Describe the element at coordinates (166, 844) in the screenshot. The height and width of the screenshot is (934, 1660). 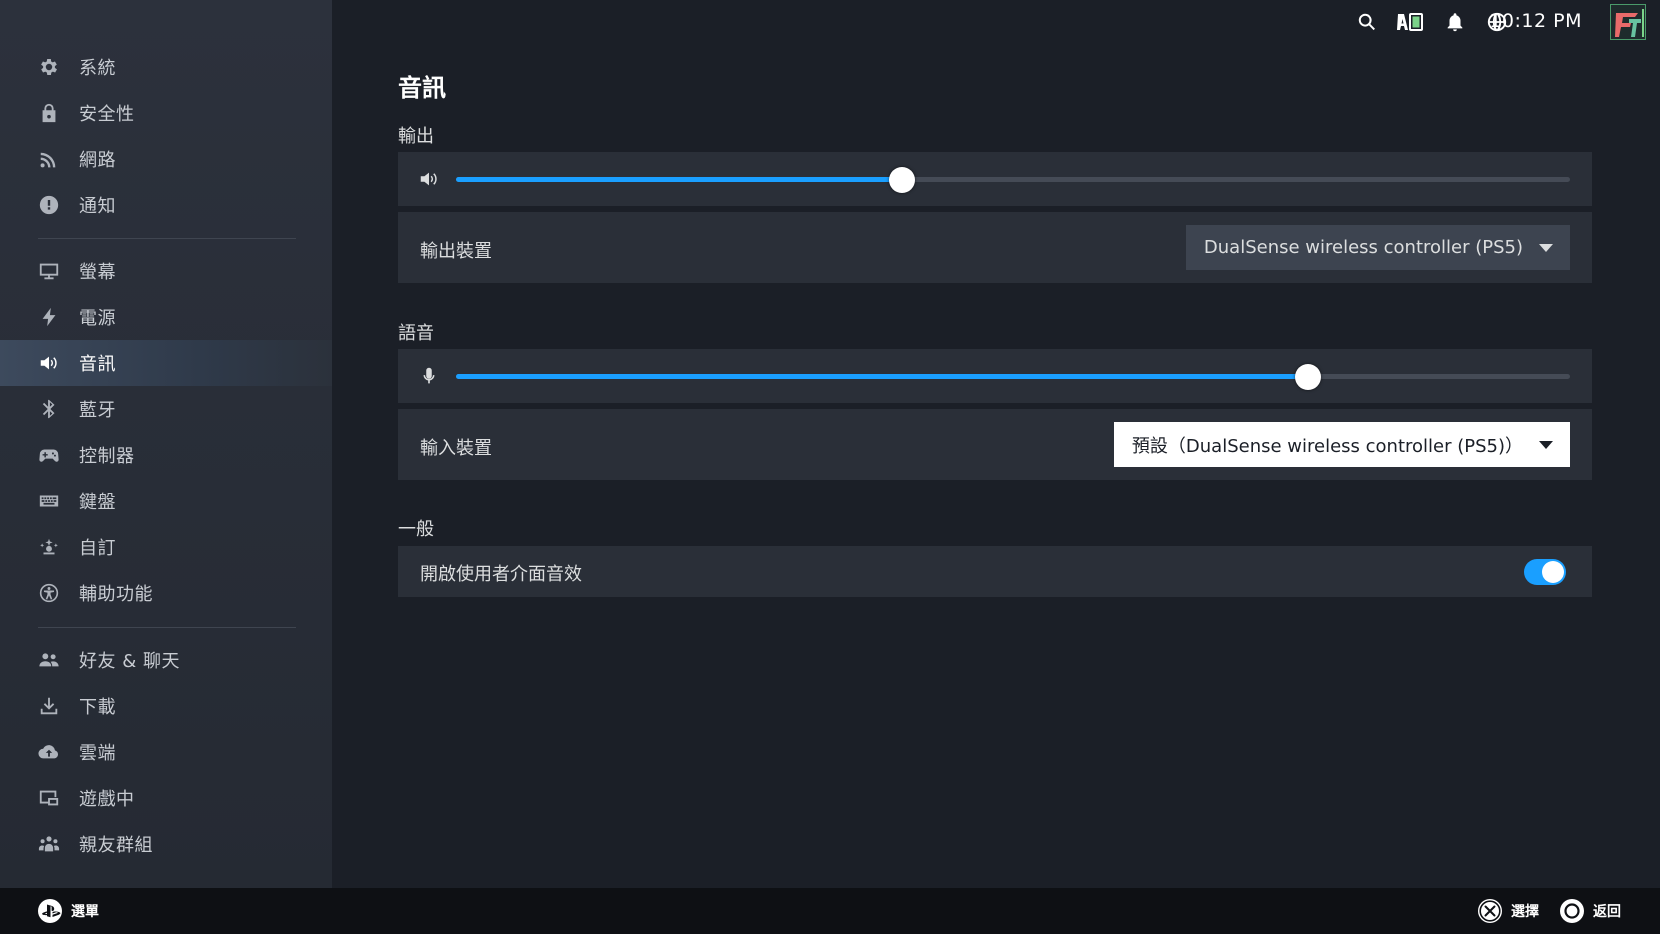
I see `sidebar-item-family: 親友群組` at that location.